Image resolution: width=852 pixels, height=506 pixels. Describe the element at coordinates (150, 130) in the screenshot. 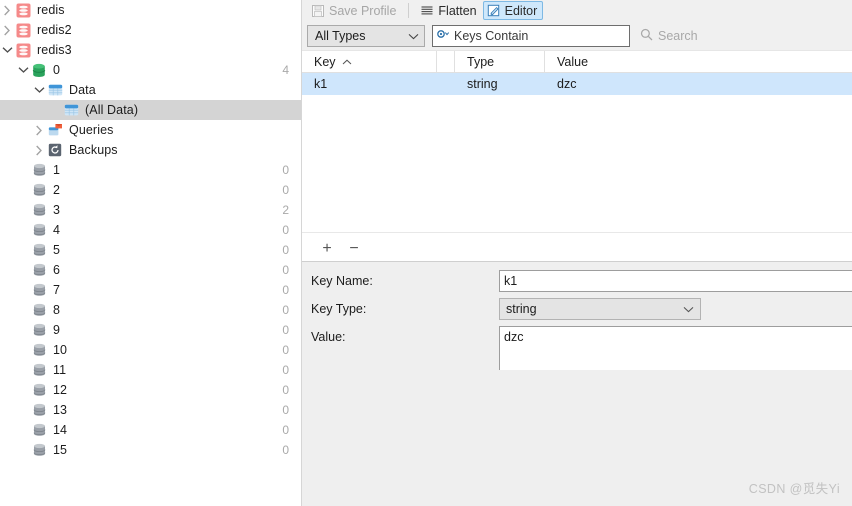

I see `tree-item-queries: Queries` at that location.